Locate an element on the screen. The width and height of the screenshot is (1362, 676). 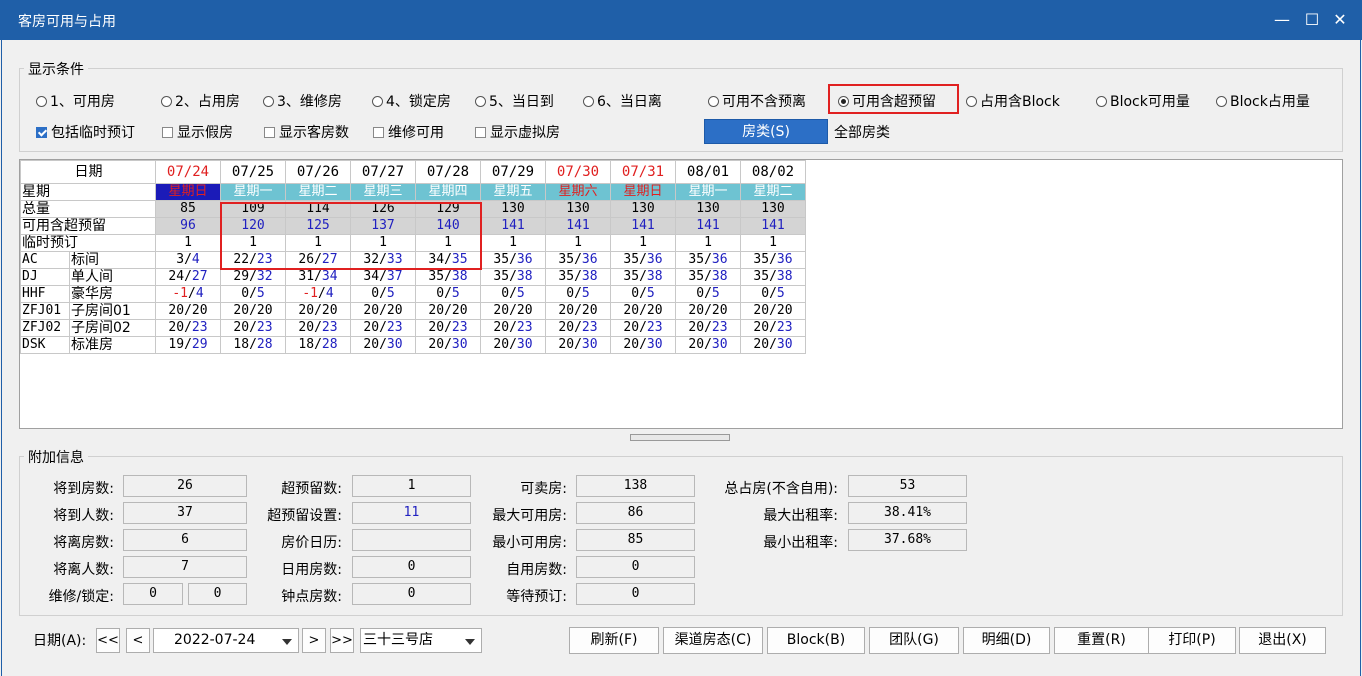
total-cell: 130 is located at coordinates (773, 209).